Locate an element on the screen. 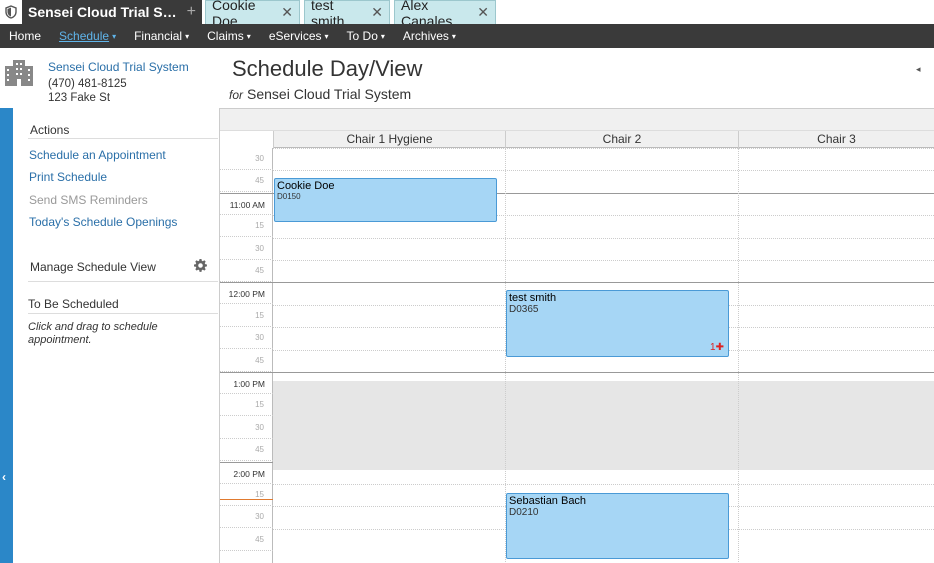  time-slot-hour: 11:00 AM is located at coordinates (246, 204).